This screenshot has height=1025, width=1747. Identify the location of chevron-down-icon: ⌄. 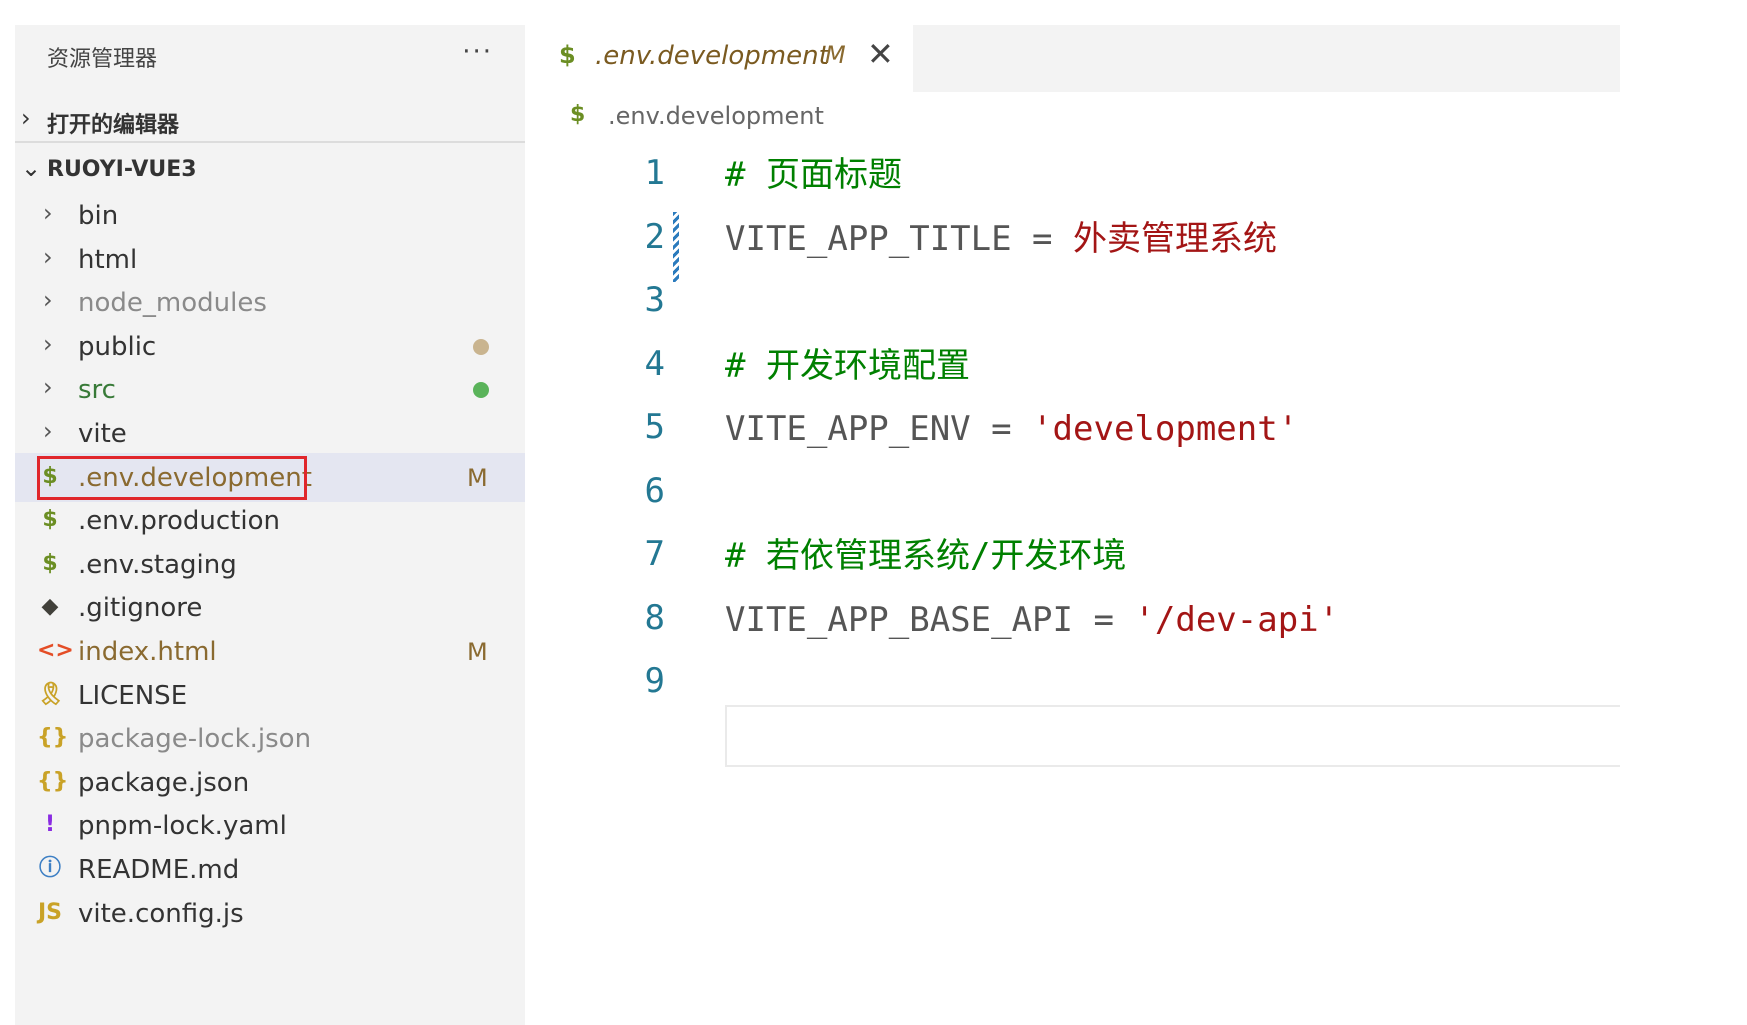
(31, 168).